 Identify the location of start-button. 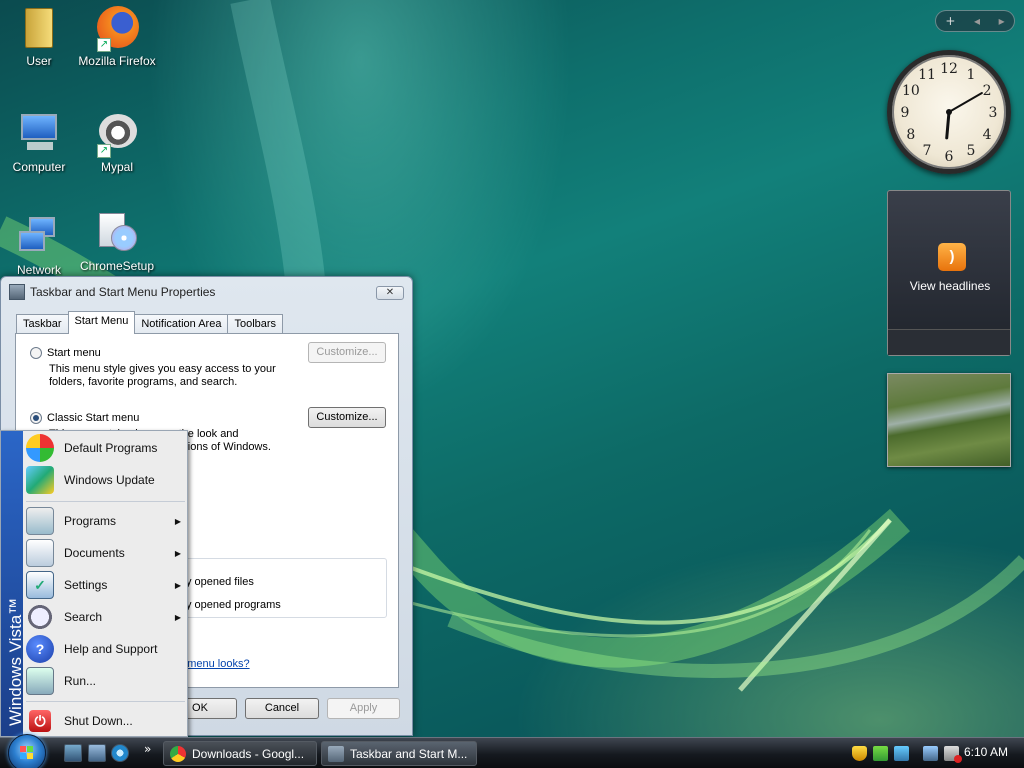
(27, 751).